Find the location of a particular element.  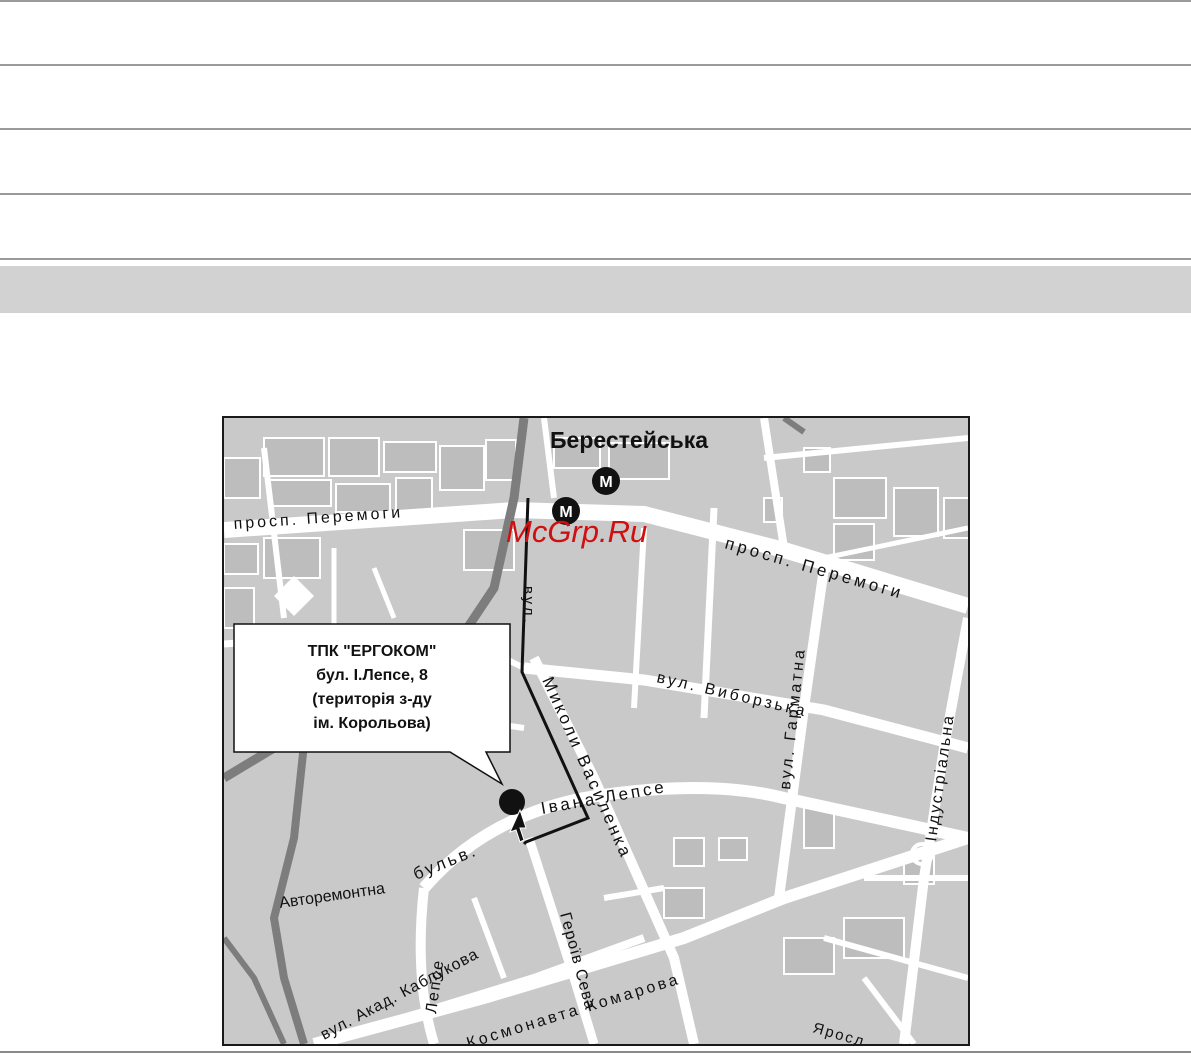

svg-text: M is located at coordinates (605, 482).